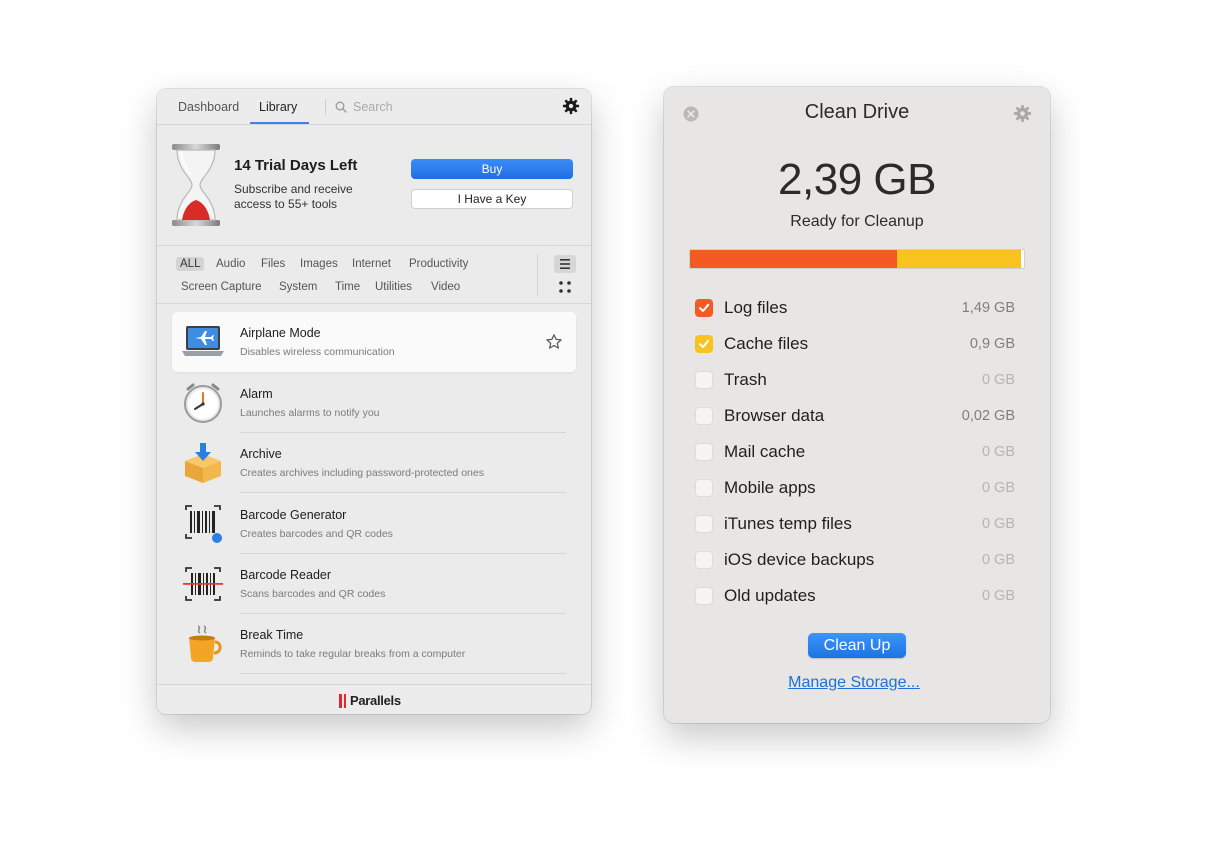 The image size is (1216, 847). I want to click on category-label: Mail cache, so click(765, 451).